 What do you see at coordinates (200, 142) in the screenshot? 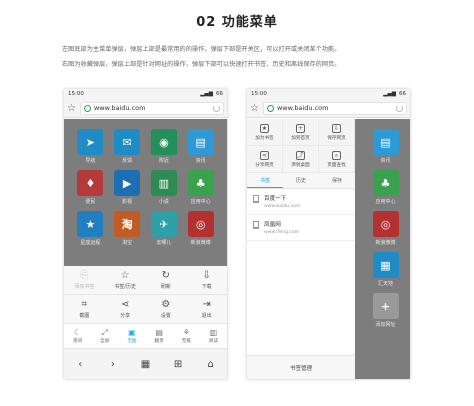
I see `site-icon: ▤` at bounding box center [200, 142].